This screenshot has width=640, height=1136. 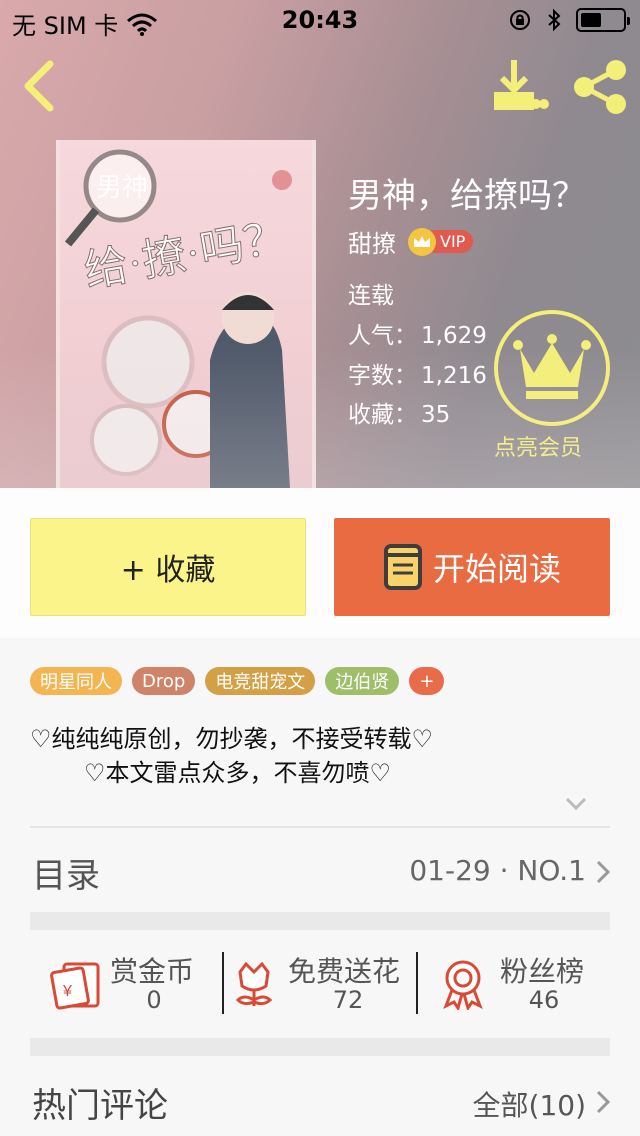 I want to click on reward-coins: ¥ 赏金币 0, so click(x=125, y=982).